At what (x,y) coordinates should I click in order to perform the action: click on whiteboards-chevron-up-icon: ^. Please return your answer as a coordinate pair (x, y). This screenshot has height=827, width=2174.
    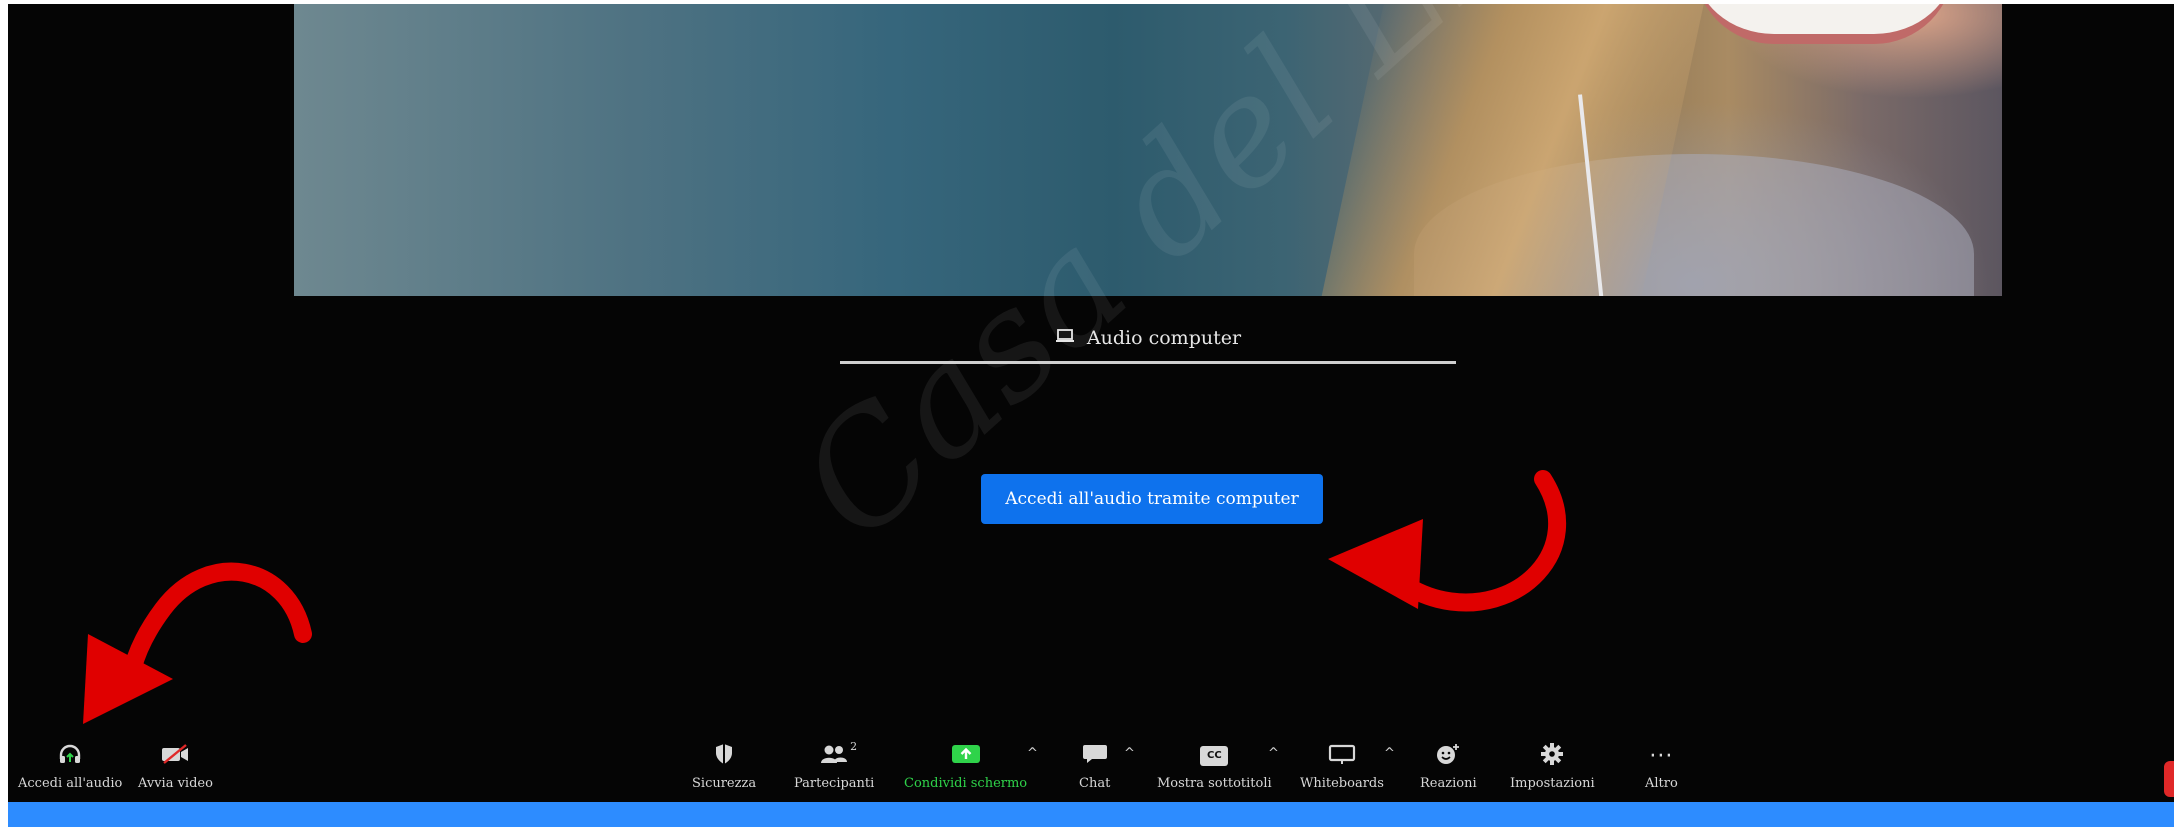
    Looking at the image, I should click on (1389, 753).